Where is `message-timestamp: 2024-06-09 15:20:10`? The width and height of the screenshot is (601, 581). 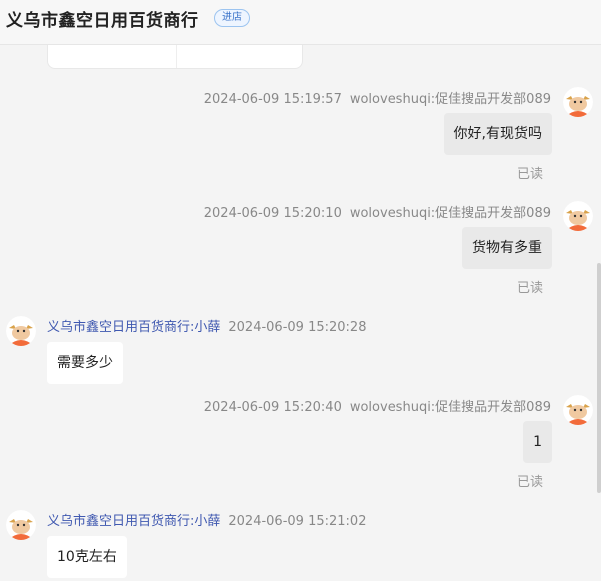
message-timestamp: 2024-06-09 15:20:10 is located at coordinates (272, 213).